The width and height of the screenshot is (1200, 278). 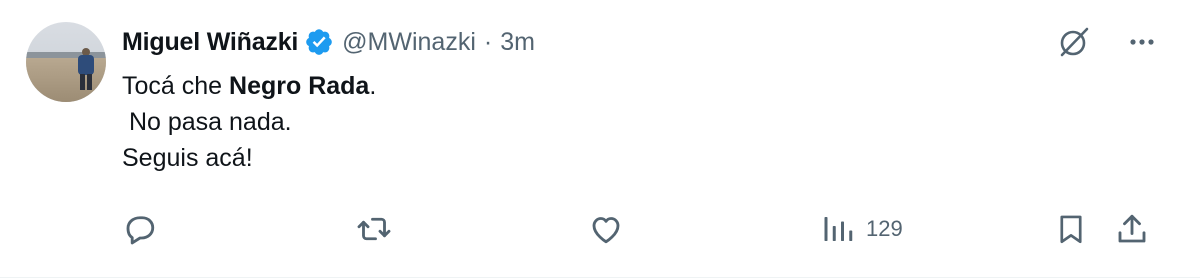 I want to click on repost-icon, so click(x=374, y=229).